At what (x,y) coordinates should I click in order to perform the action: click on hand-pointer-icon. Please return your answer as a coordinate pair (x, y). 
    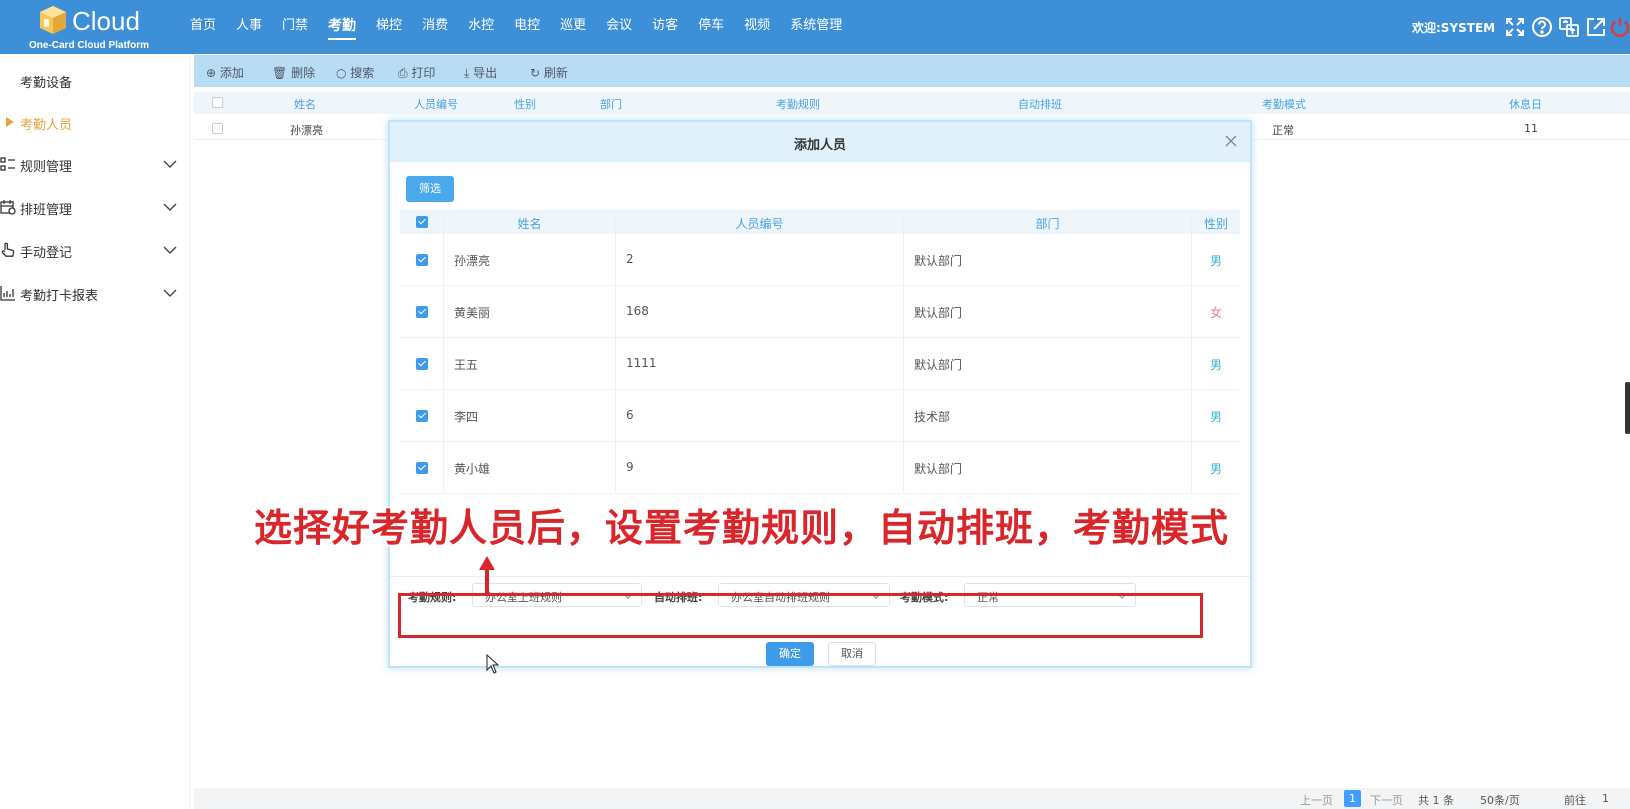
    Looking at the image, I should click on (8, 249).